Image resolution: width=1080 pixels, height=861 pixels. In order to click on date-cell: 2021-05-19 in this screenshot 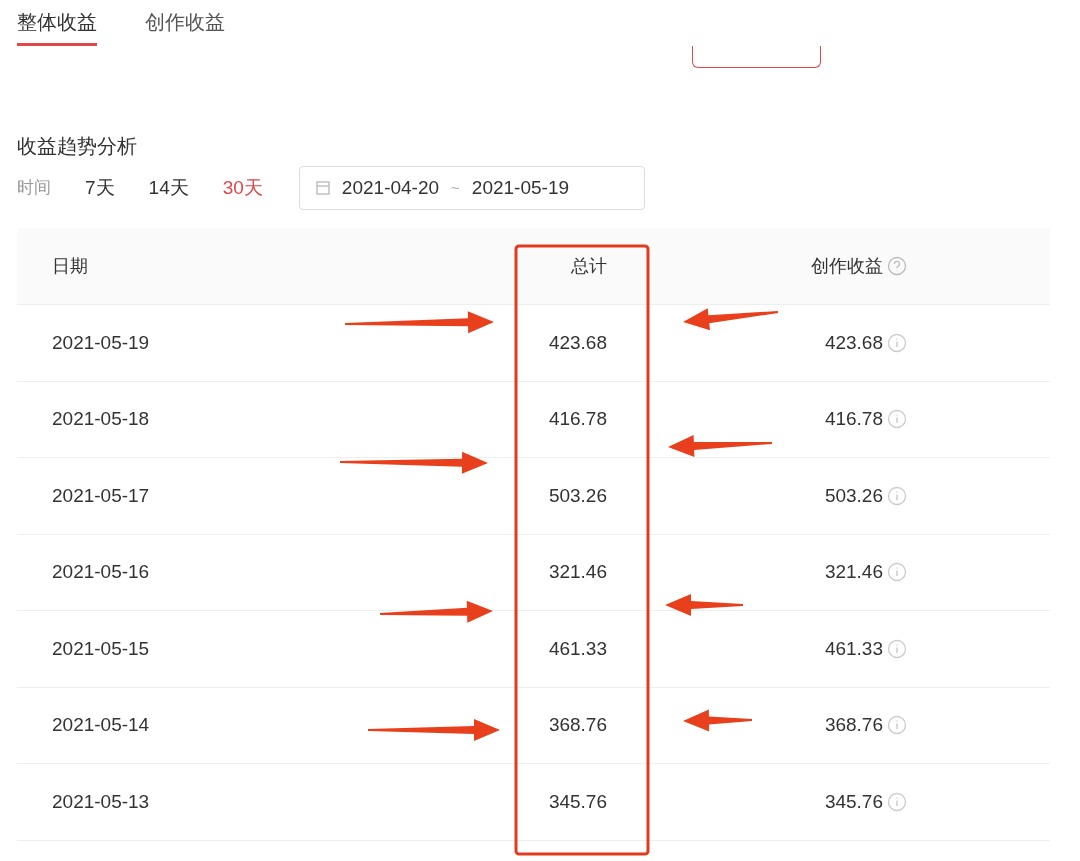, I will do `click(101, 342)`.